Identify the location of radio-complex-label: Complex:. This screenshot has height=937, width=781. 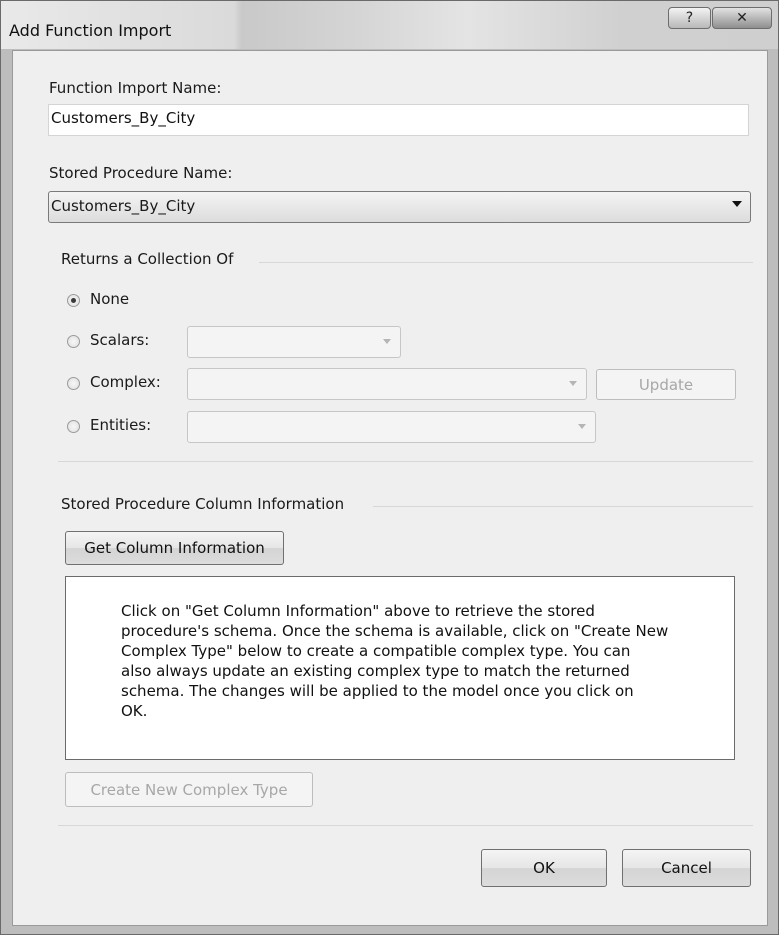
(125, 382).